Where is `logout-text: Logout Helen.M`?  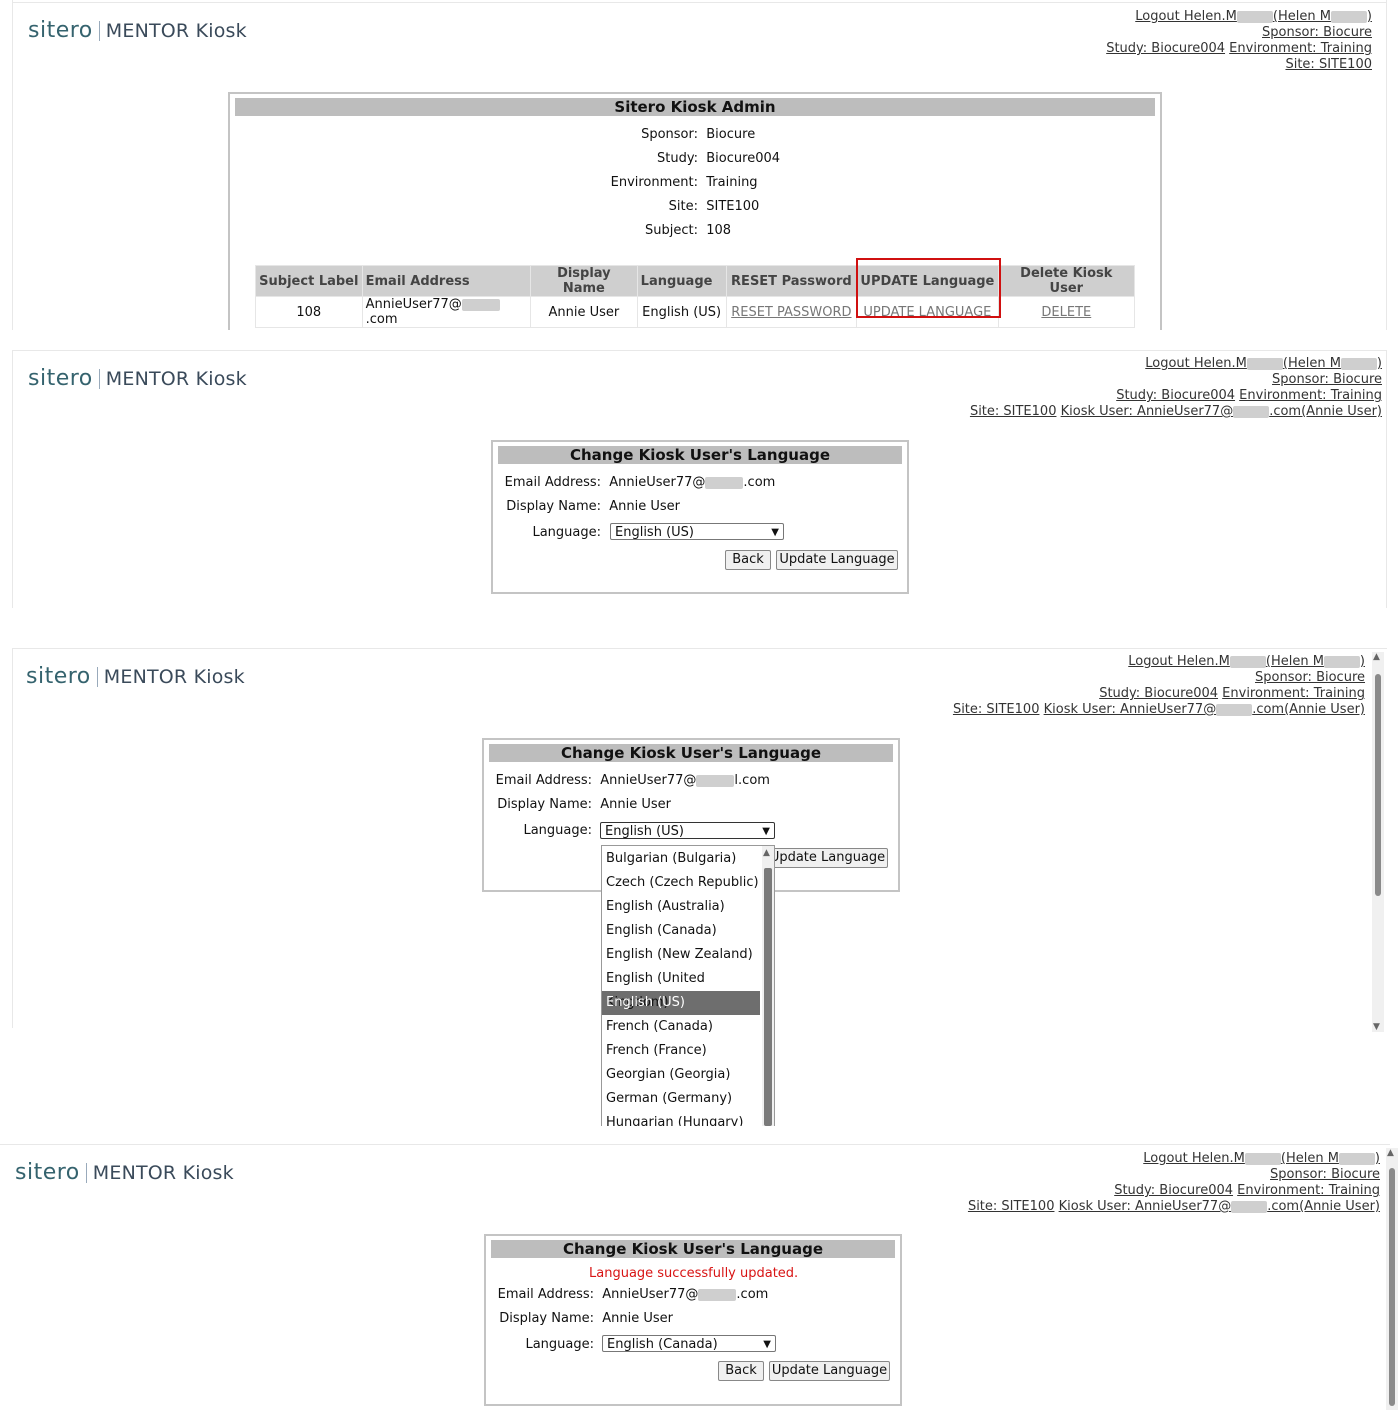
logout-text: Logout Helen.M is located at coordinates (1186, 16).